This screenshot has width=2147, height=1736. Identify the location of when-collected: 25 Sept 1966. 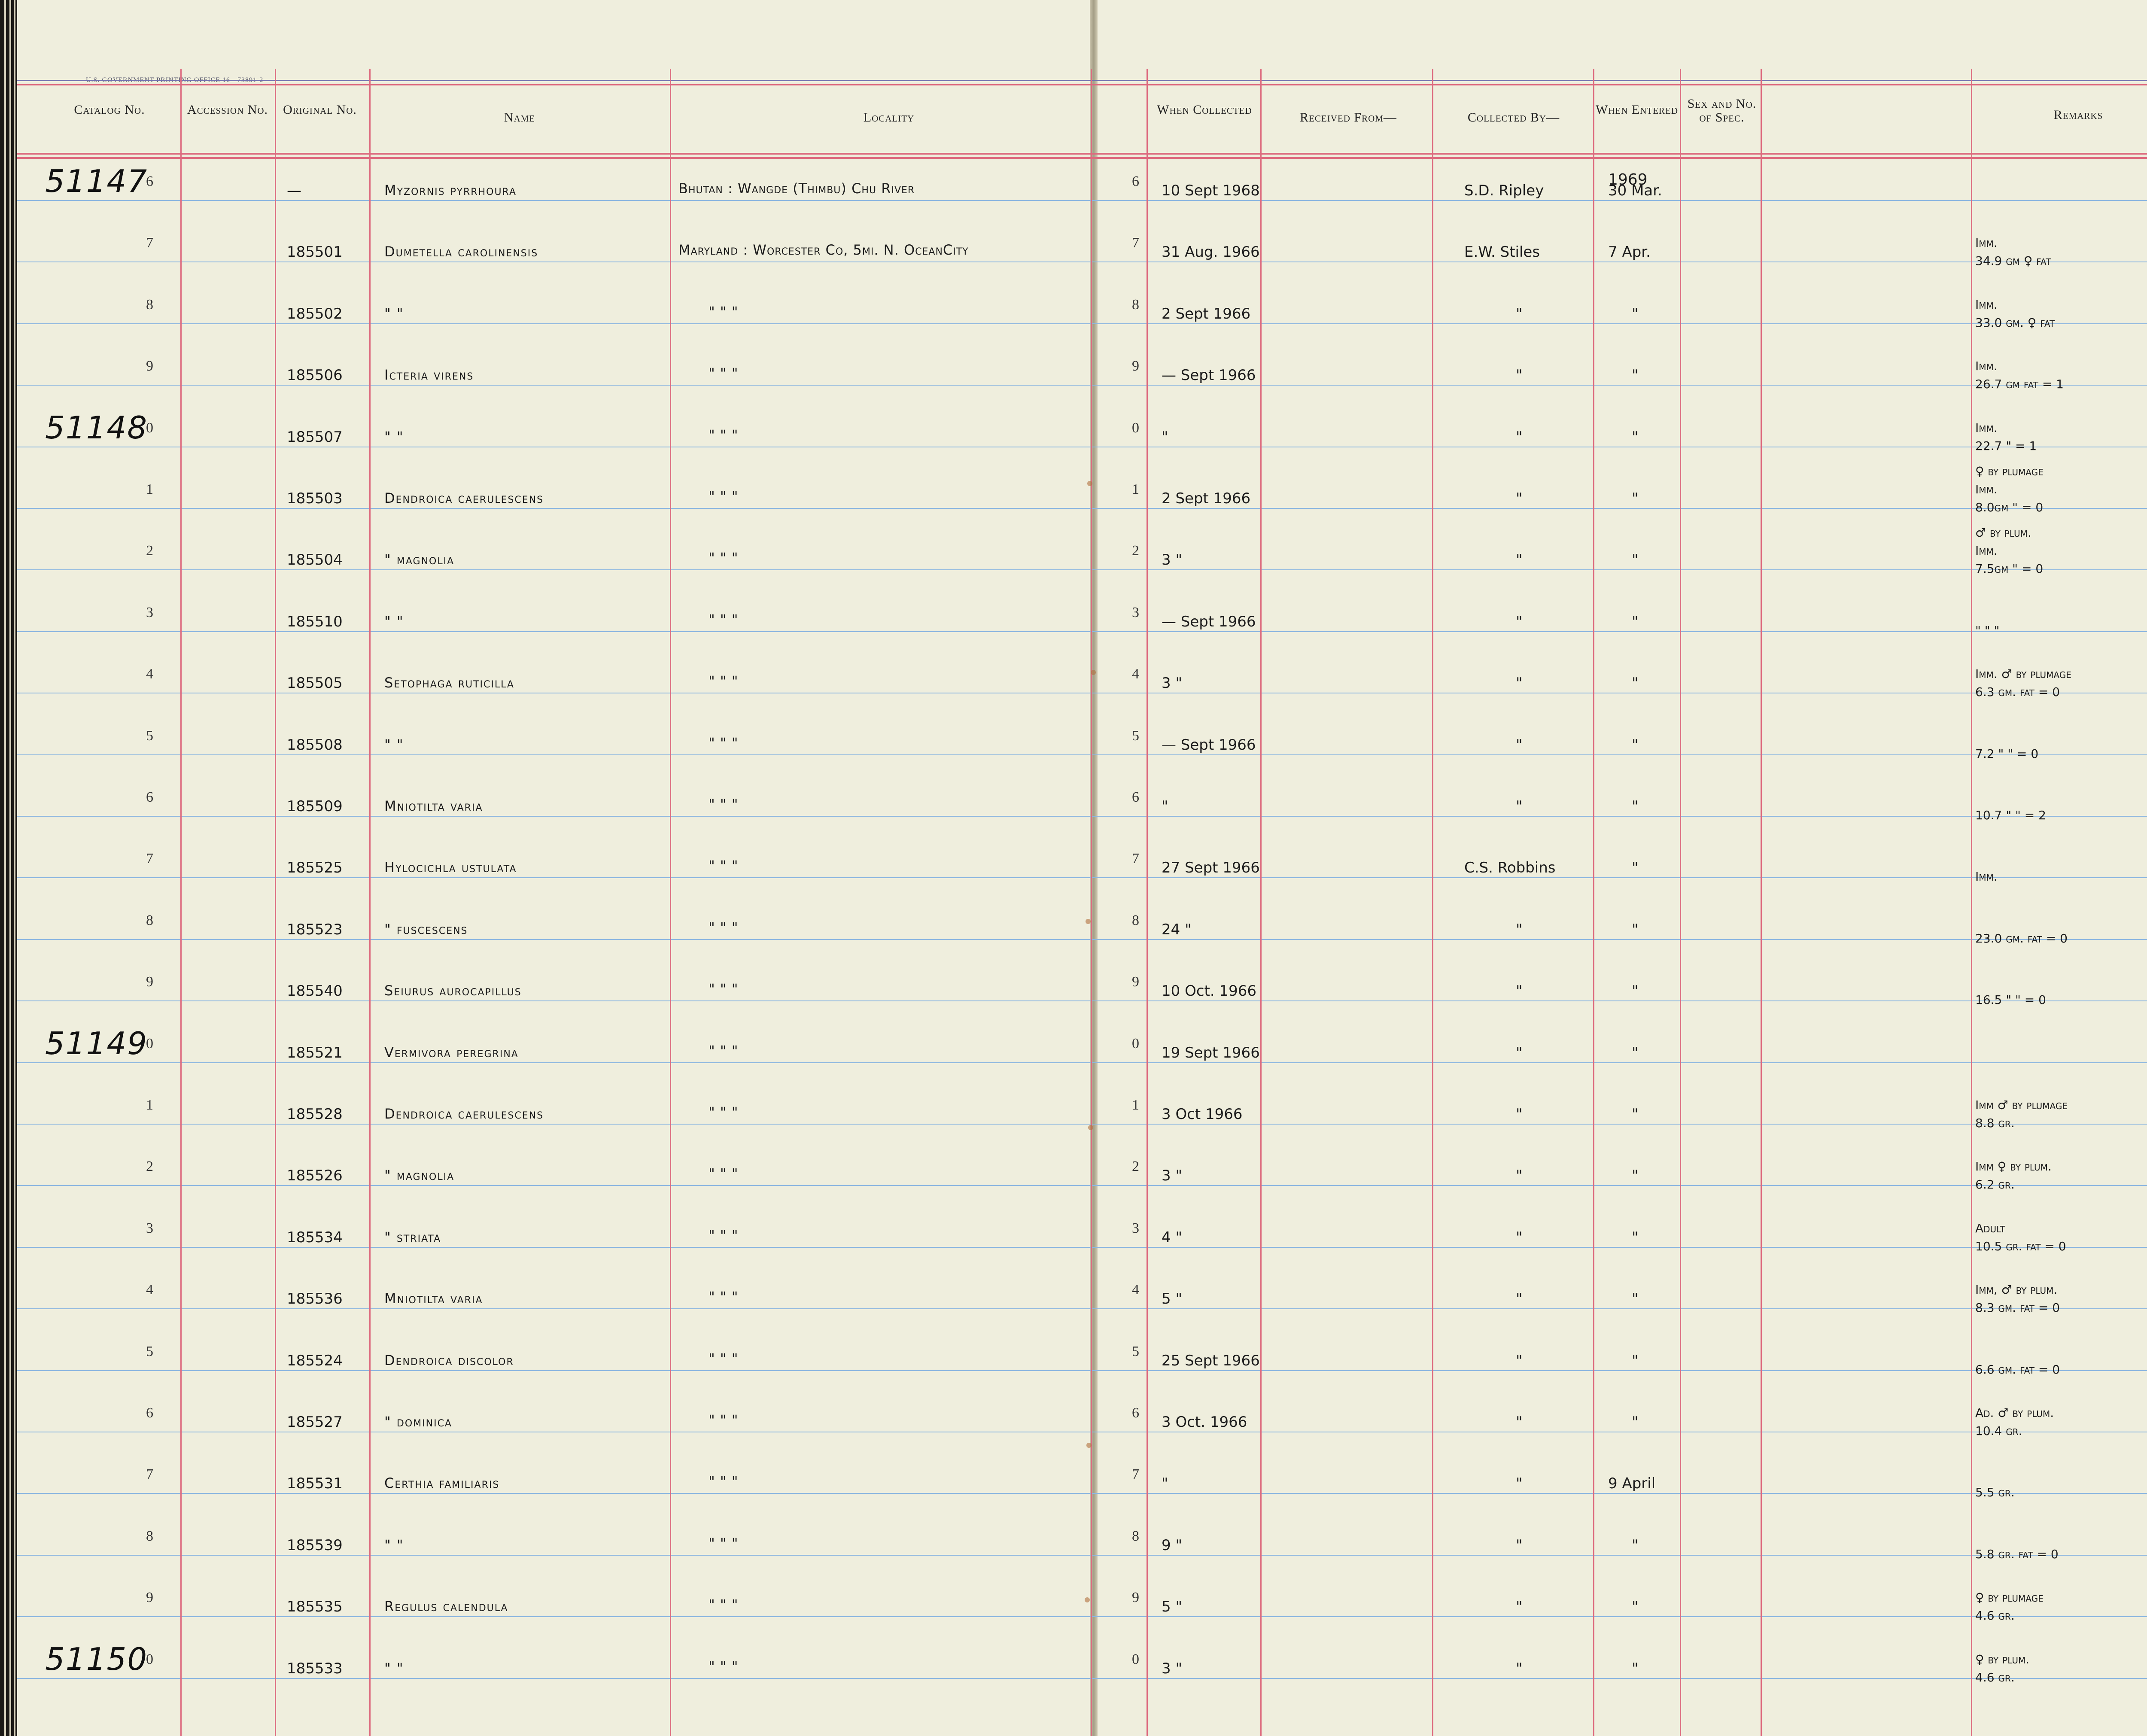
(1211, 1360).